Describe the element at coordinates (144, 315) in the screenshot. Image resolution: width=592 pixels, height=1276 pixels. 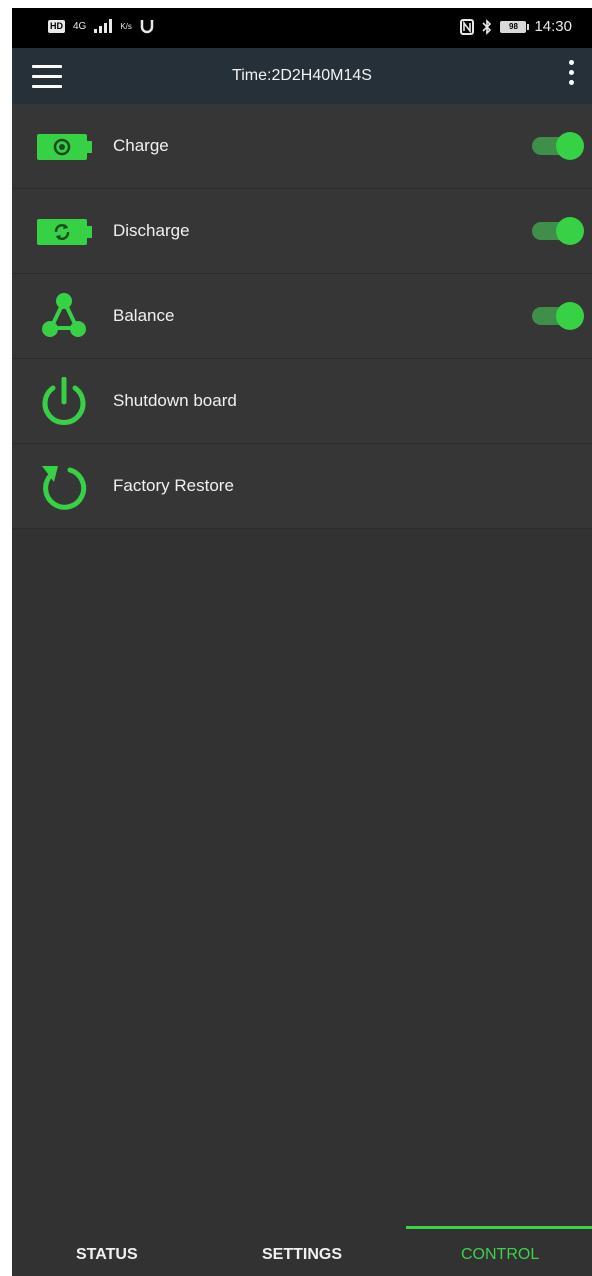
I see `control-label: Balance` at that location.